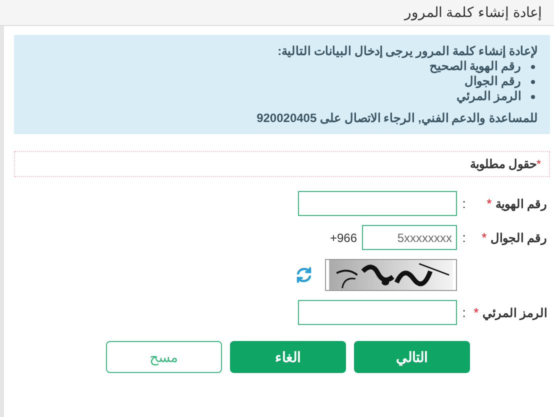 The width and height of the screenshot is (554, 417). Describe the element at coordinates (407, 51) in the screenshot. I see `info-text: لإعادة إنشاء كلمة المرور يرجى إدخال البيانات التالية:` at that location.